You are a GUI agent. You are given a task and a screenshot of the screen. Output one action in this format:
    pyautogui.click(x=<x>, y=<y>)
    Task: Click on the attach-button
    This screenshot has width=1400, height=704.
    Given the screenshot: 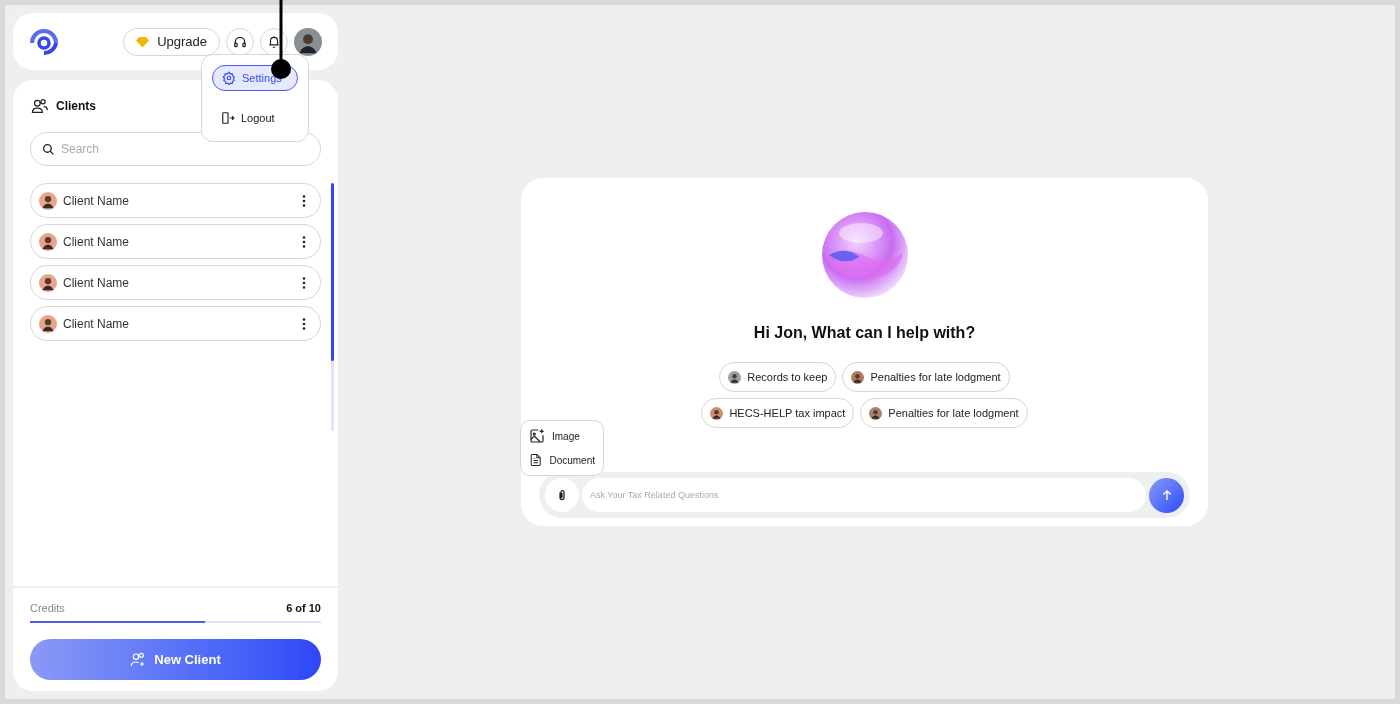 What is the action you would take?
    pyautogui.click(x=562, y=495)
    